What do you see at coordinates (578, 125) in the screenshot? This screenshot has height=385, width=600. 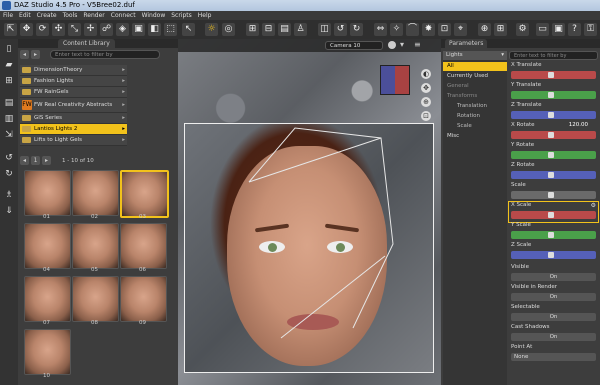 I see `param-value: 120.00` at bounding box center [578, 125].